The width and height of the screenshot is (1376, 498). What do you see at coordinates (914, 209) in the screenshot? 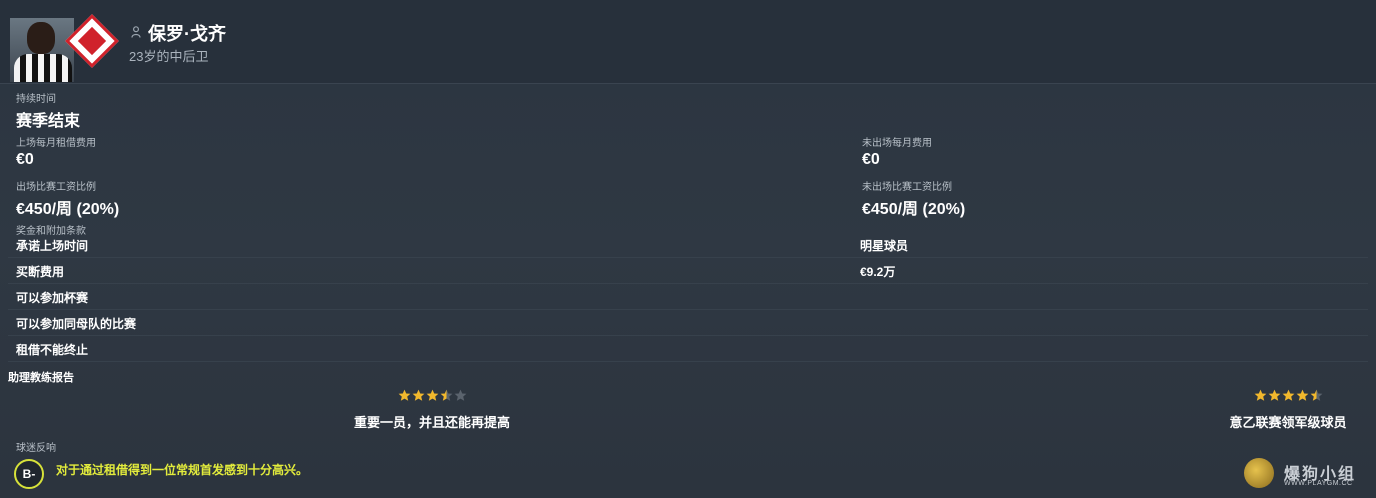
I see `wage-unplayed-value: €450/周 (20%)` at bounding box center [914, 209].